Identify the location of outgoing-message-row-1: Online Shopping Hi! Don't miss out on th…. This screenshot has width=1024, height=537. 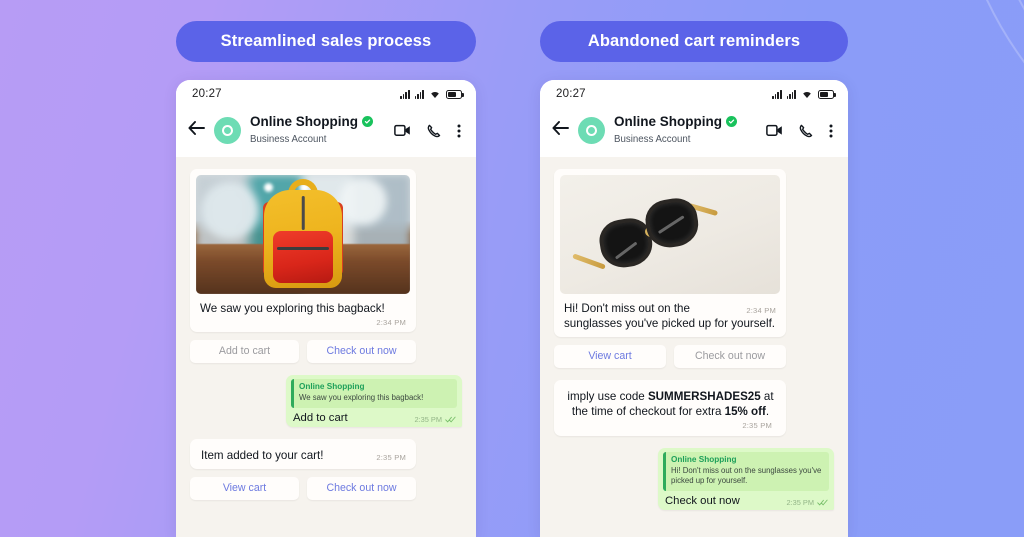
(694, 479).